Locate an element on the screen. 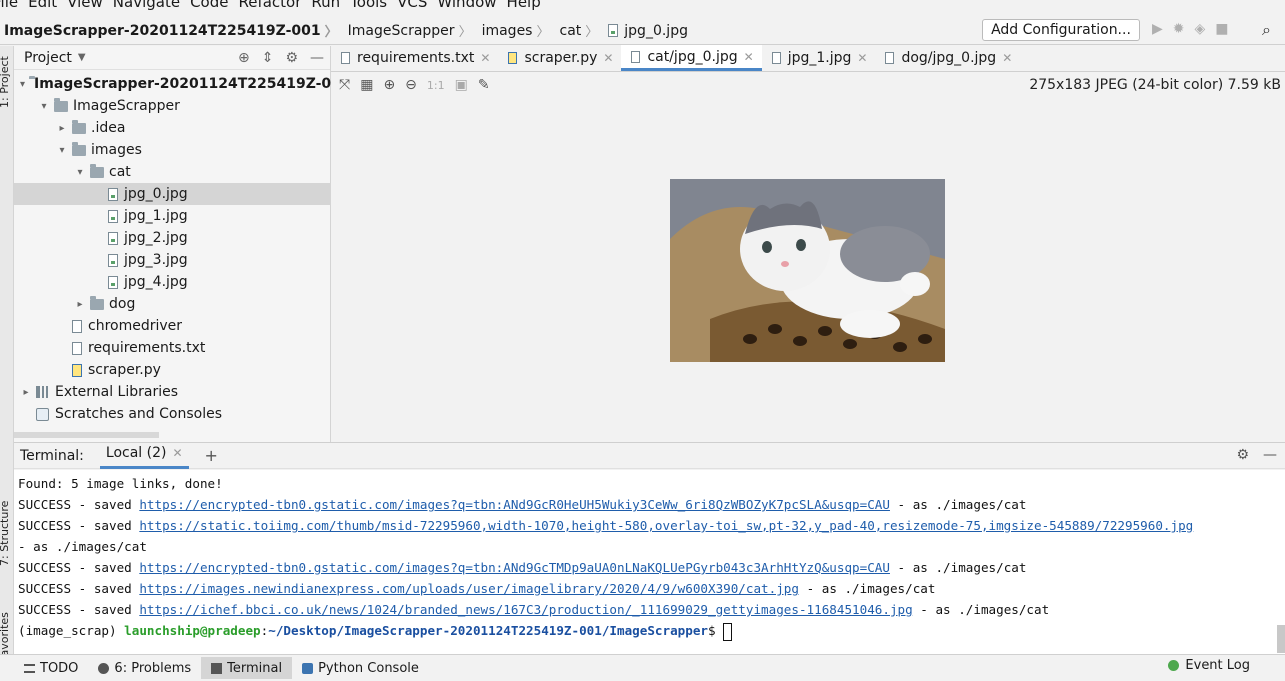  python-console-tool-button: Python Console is located at coordinates (360, 668).